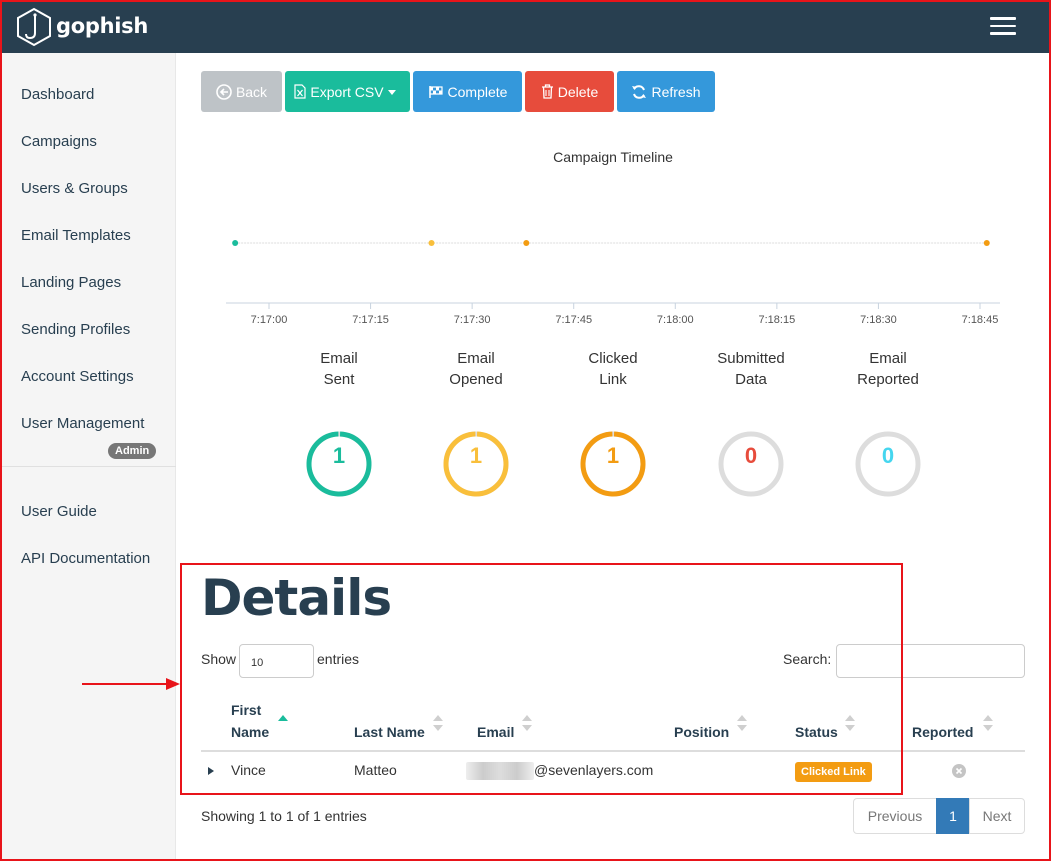 This screenshot has height=861, width=1051. What do you see at coordinates (276, 661) in the screenshot?
I see `entries-select: 10` at bounding box center [276, 661].